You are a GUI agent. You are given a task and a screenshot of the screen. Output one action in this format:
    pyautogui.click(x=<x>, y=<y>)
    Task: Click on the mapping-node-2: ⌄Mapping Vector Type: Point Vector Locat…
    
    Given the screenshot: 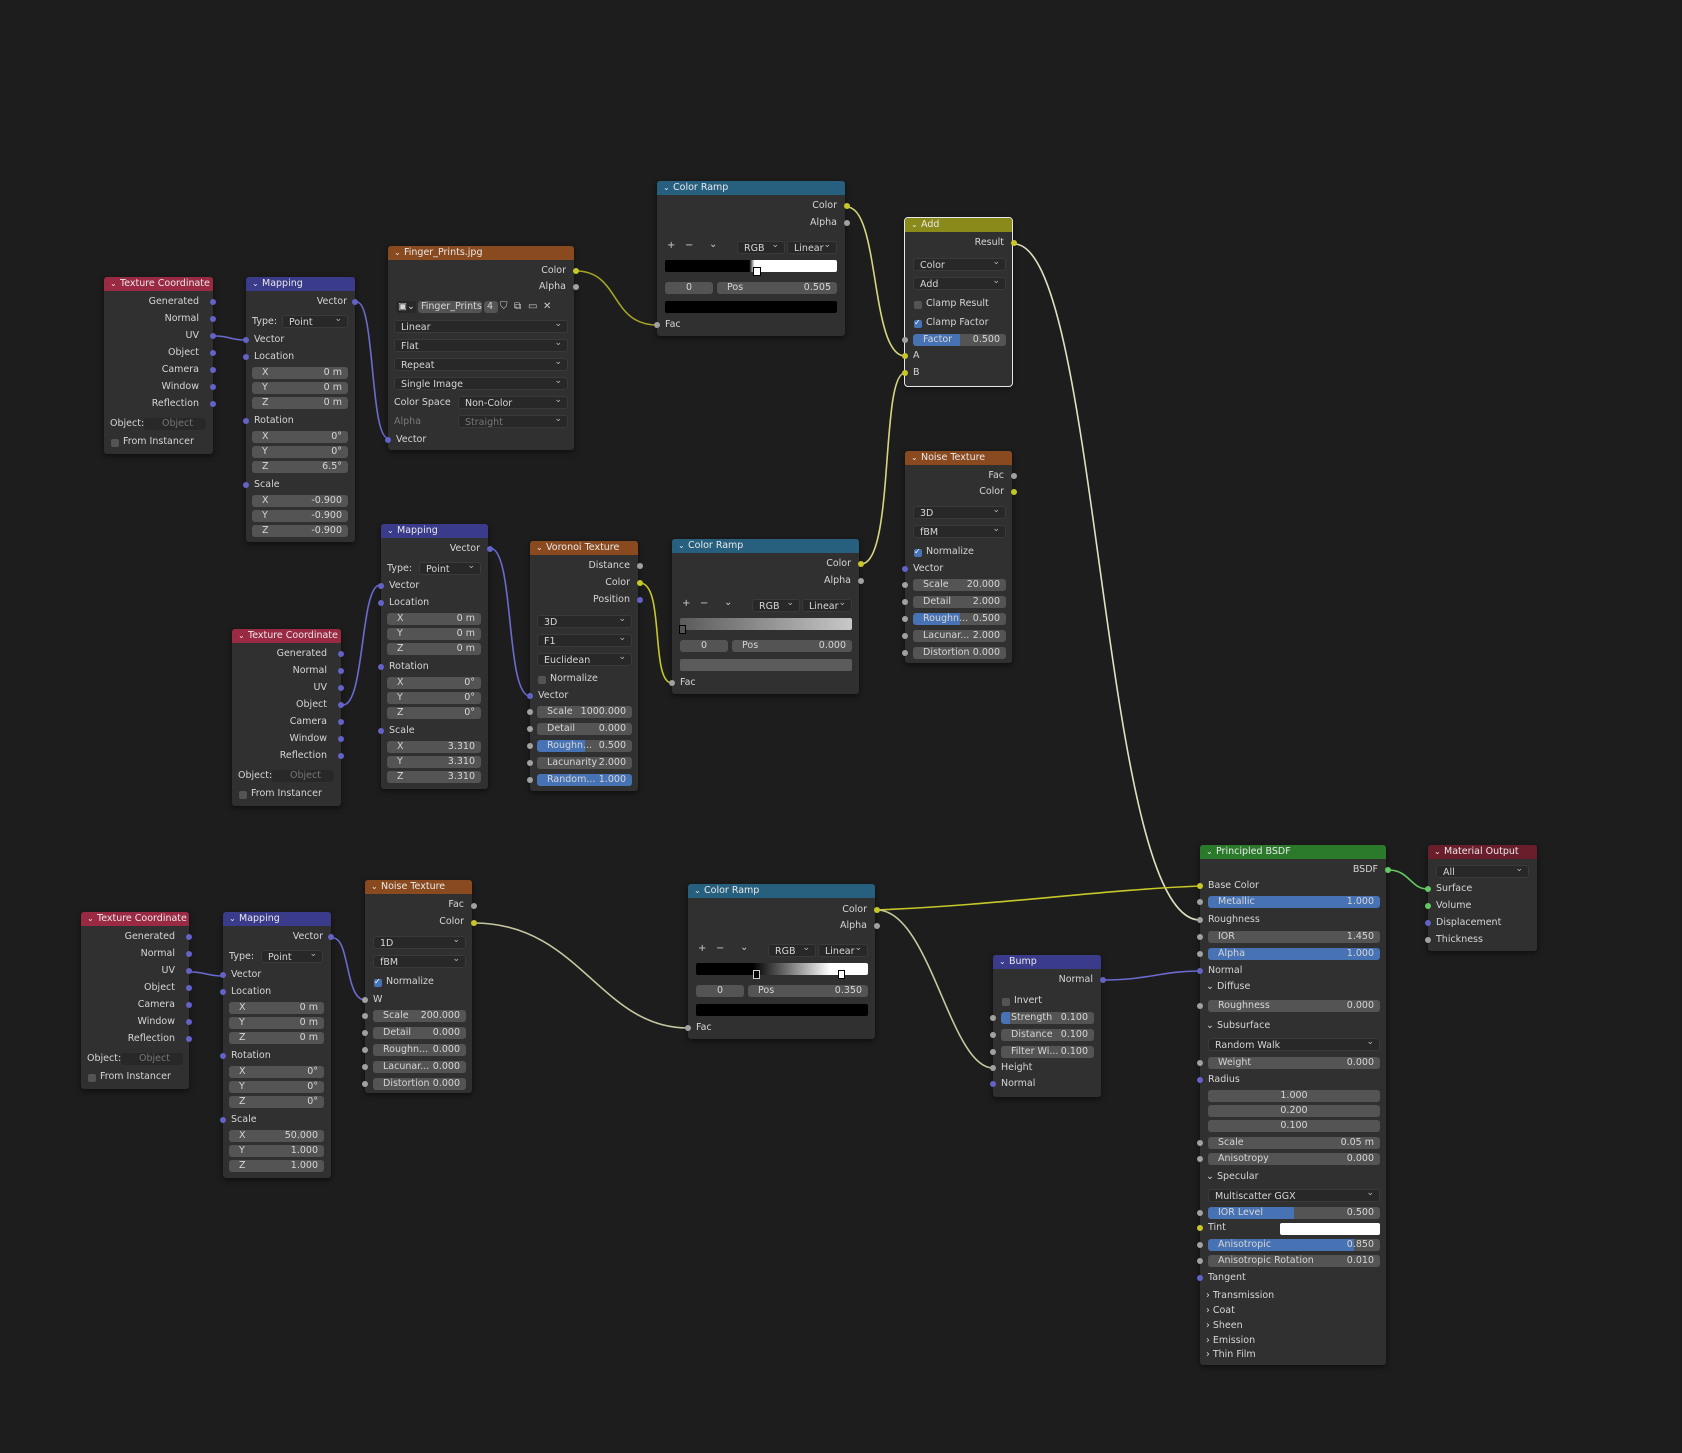 What is the action you would take?
    pyautogui.click(x=435, y=656)
    